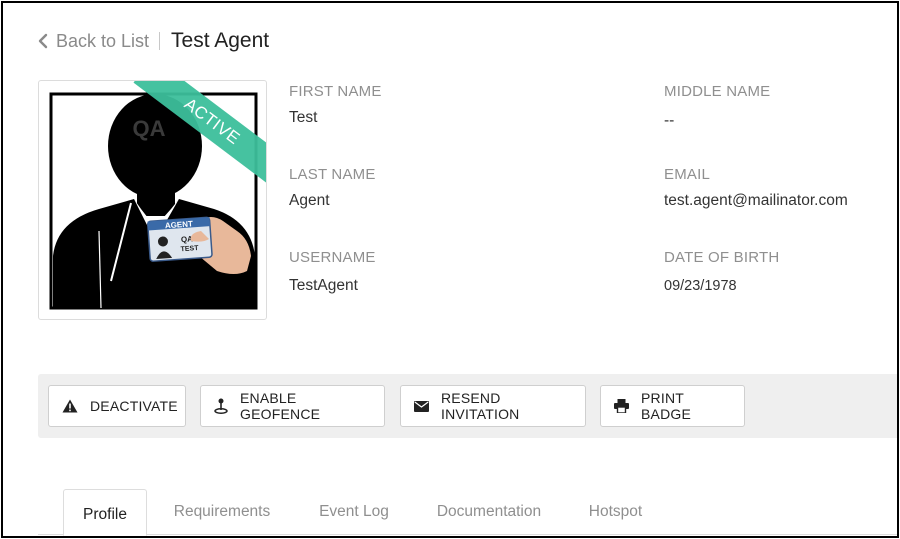  What do you see at coordinates (354, 512) in the screenshot?
I see `tab-event-log: Event Log` at bounding box center [354, 512].